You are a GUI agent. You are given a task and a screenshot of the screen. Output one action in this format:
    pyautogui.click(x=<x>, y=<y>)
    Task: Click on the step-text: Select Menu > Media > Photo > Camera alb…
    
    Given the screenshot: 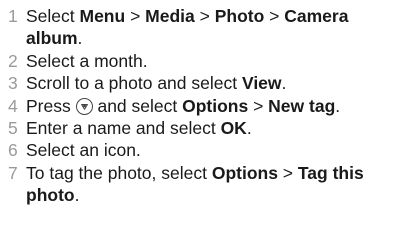 What is the action you would take?
    pyautogui.click(x=187, y=27)
    